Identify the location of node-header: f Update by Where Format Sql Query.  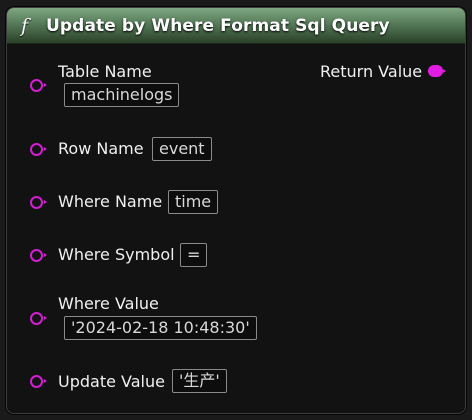
(236, 26).